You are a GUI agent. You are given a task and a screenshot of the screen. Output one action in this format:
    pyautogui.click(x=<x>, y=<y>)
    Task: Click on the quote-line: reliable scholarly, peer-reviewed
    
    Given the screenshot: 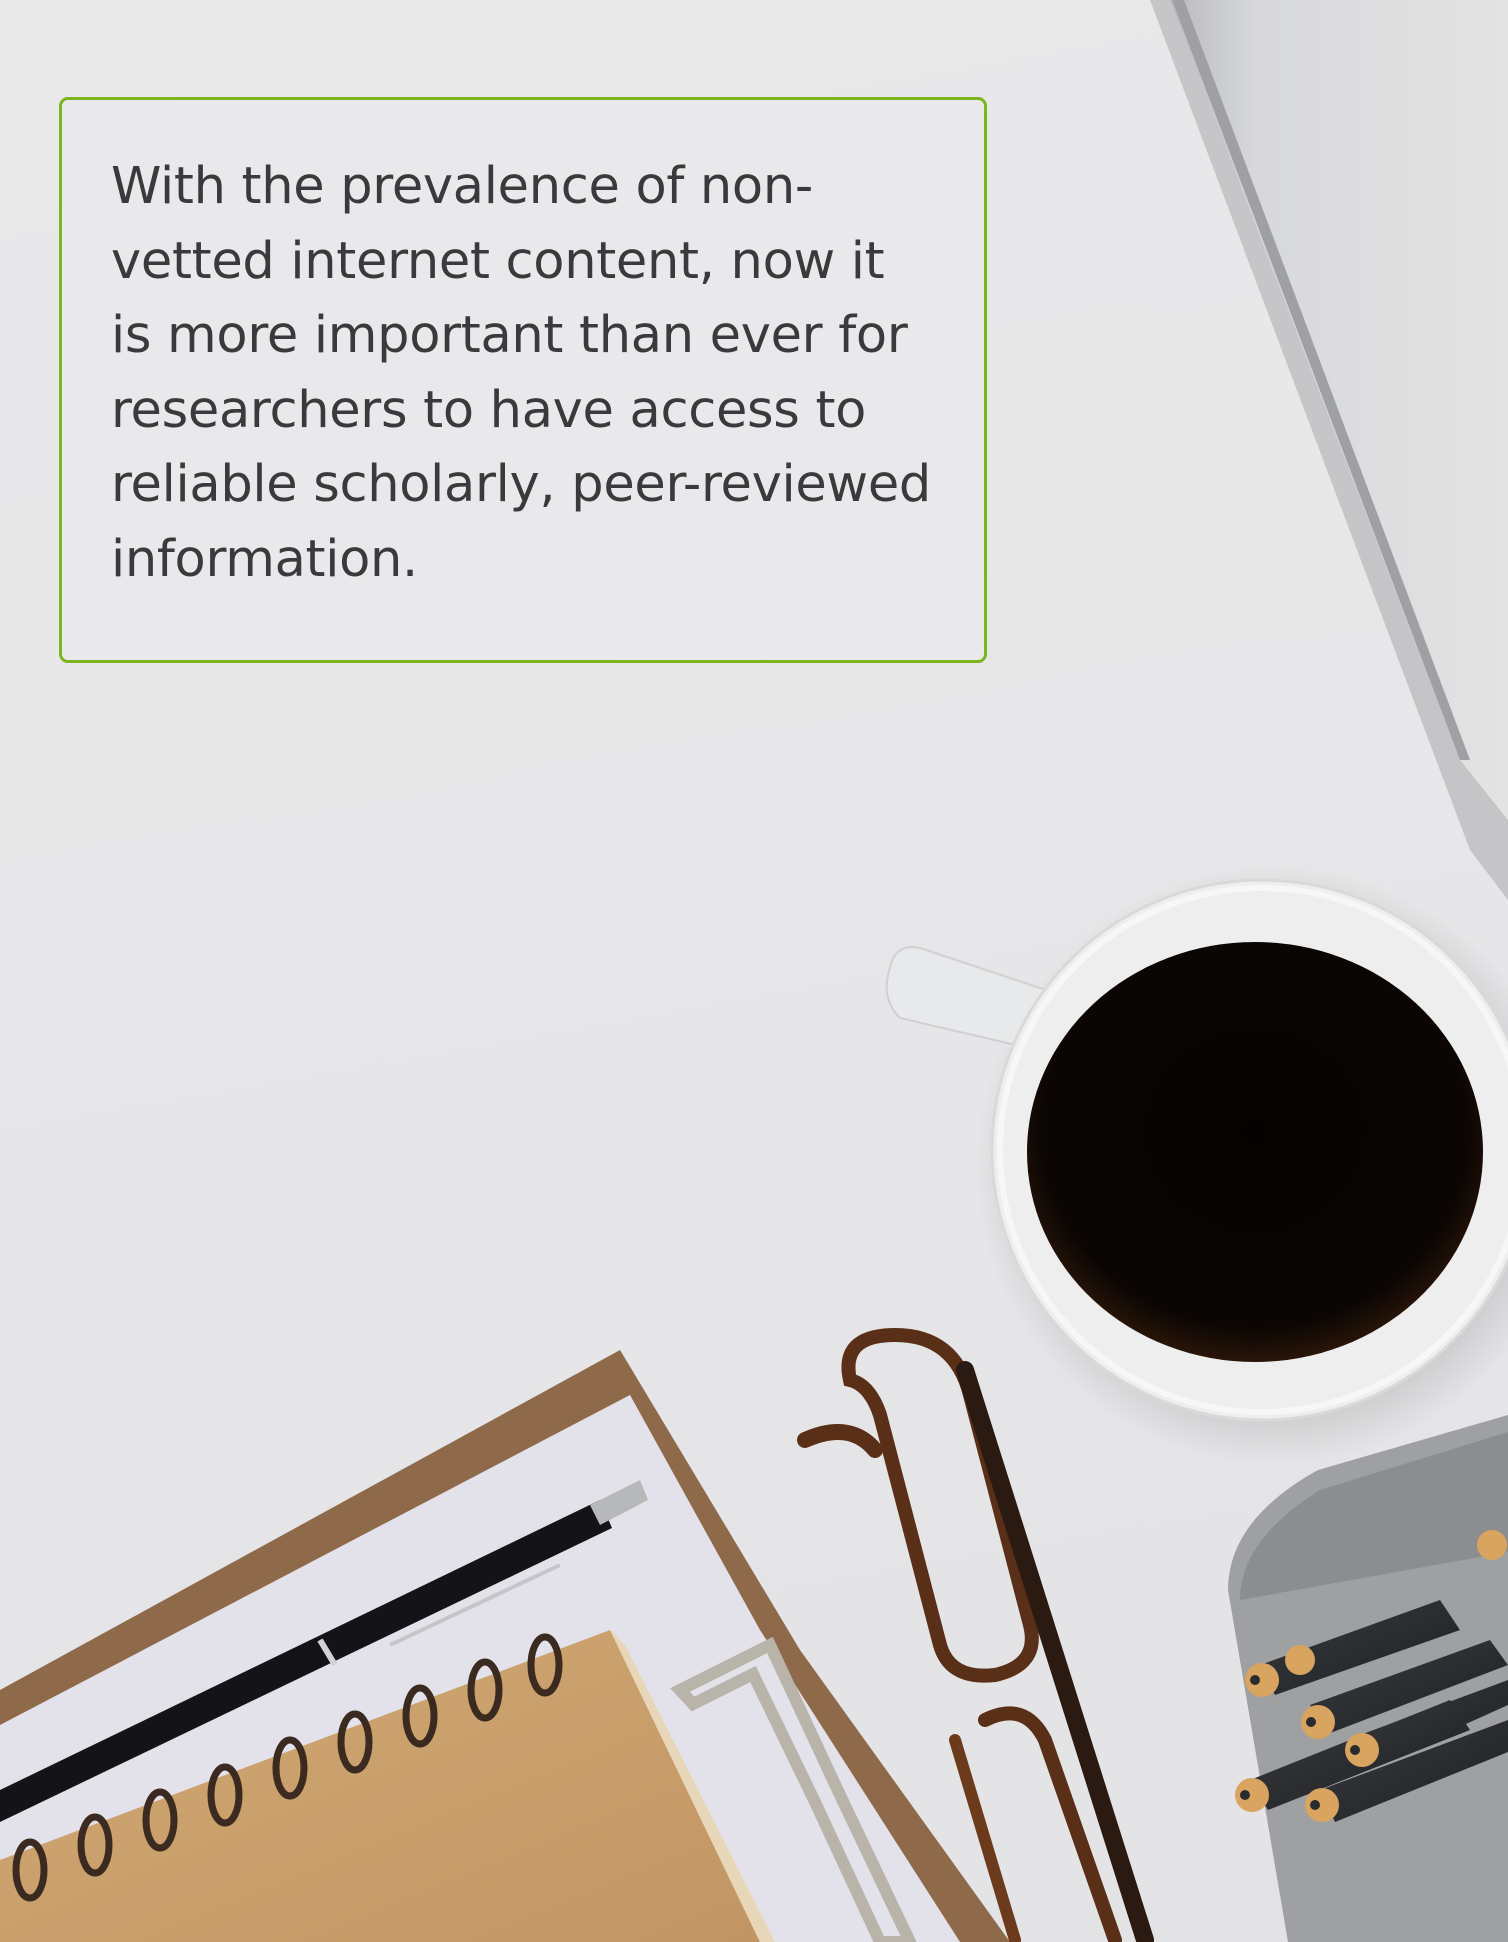 What is the action you would take?
    pyautogui.click(x=521, y=484)
    